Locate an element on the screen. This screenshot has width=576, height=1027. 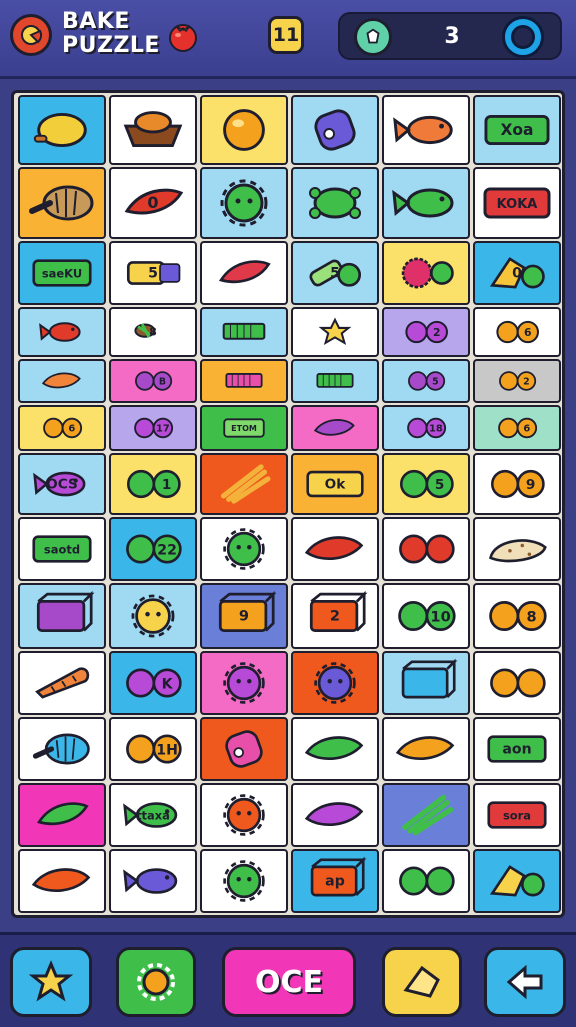
tile-r5-c4 is located at coordinates (335, 381).